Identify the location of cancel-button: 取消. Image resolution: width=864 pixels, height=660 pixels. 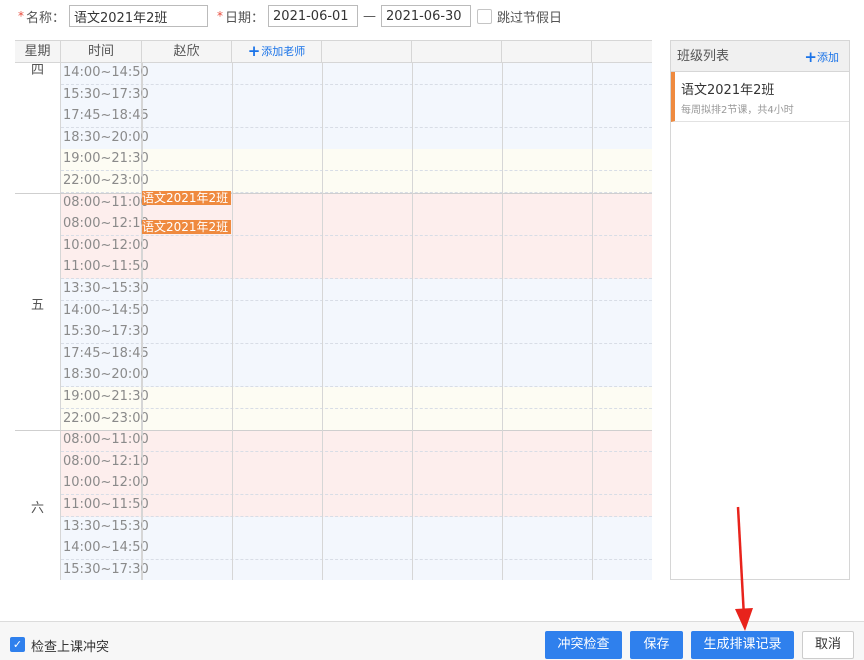
(828, 645).